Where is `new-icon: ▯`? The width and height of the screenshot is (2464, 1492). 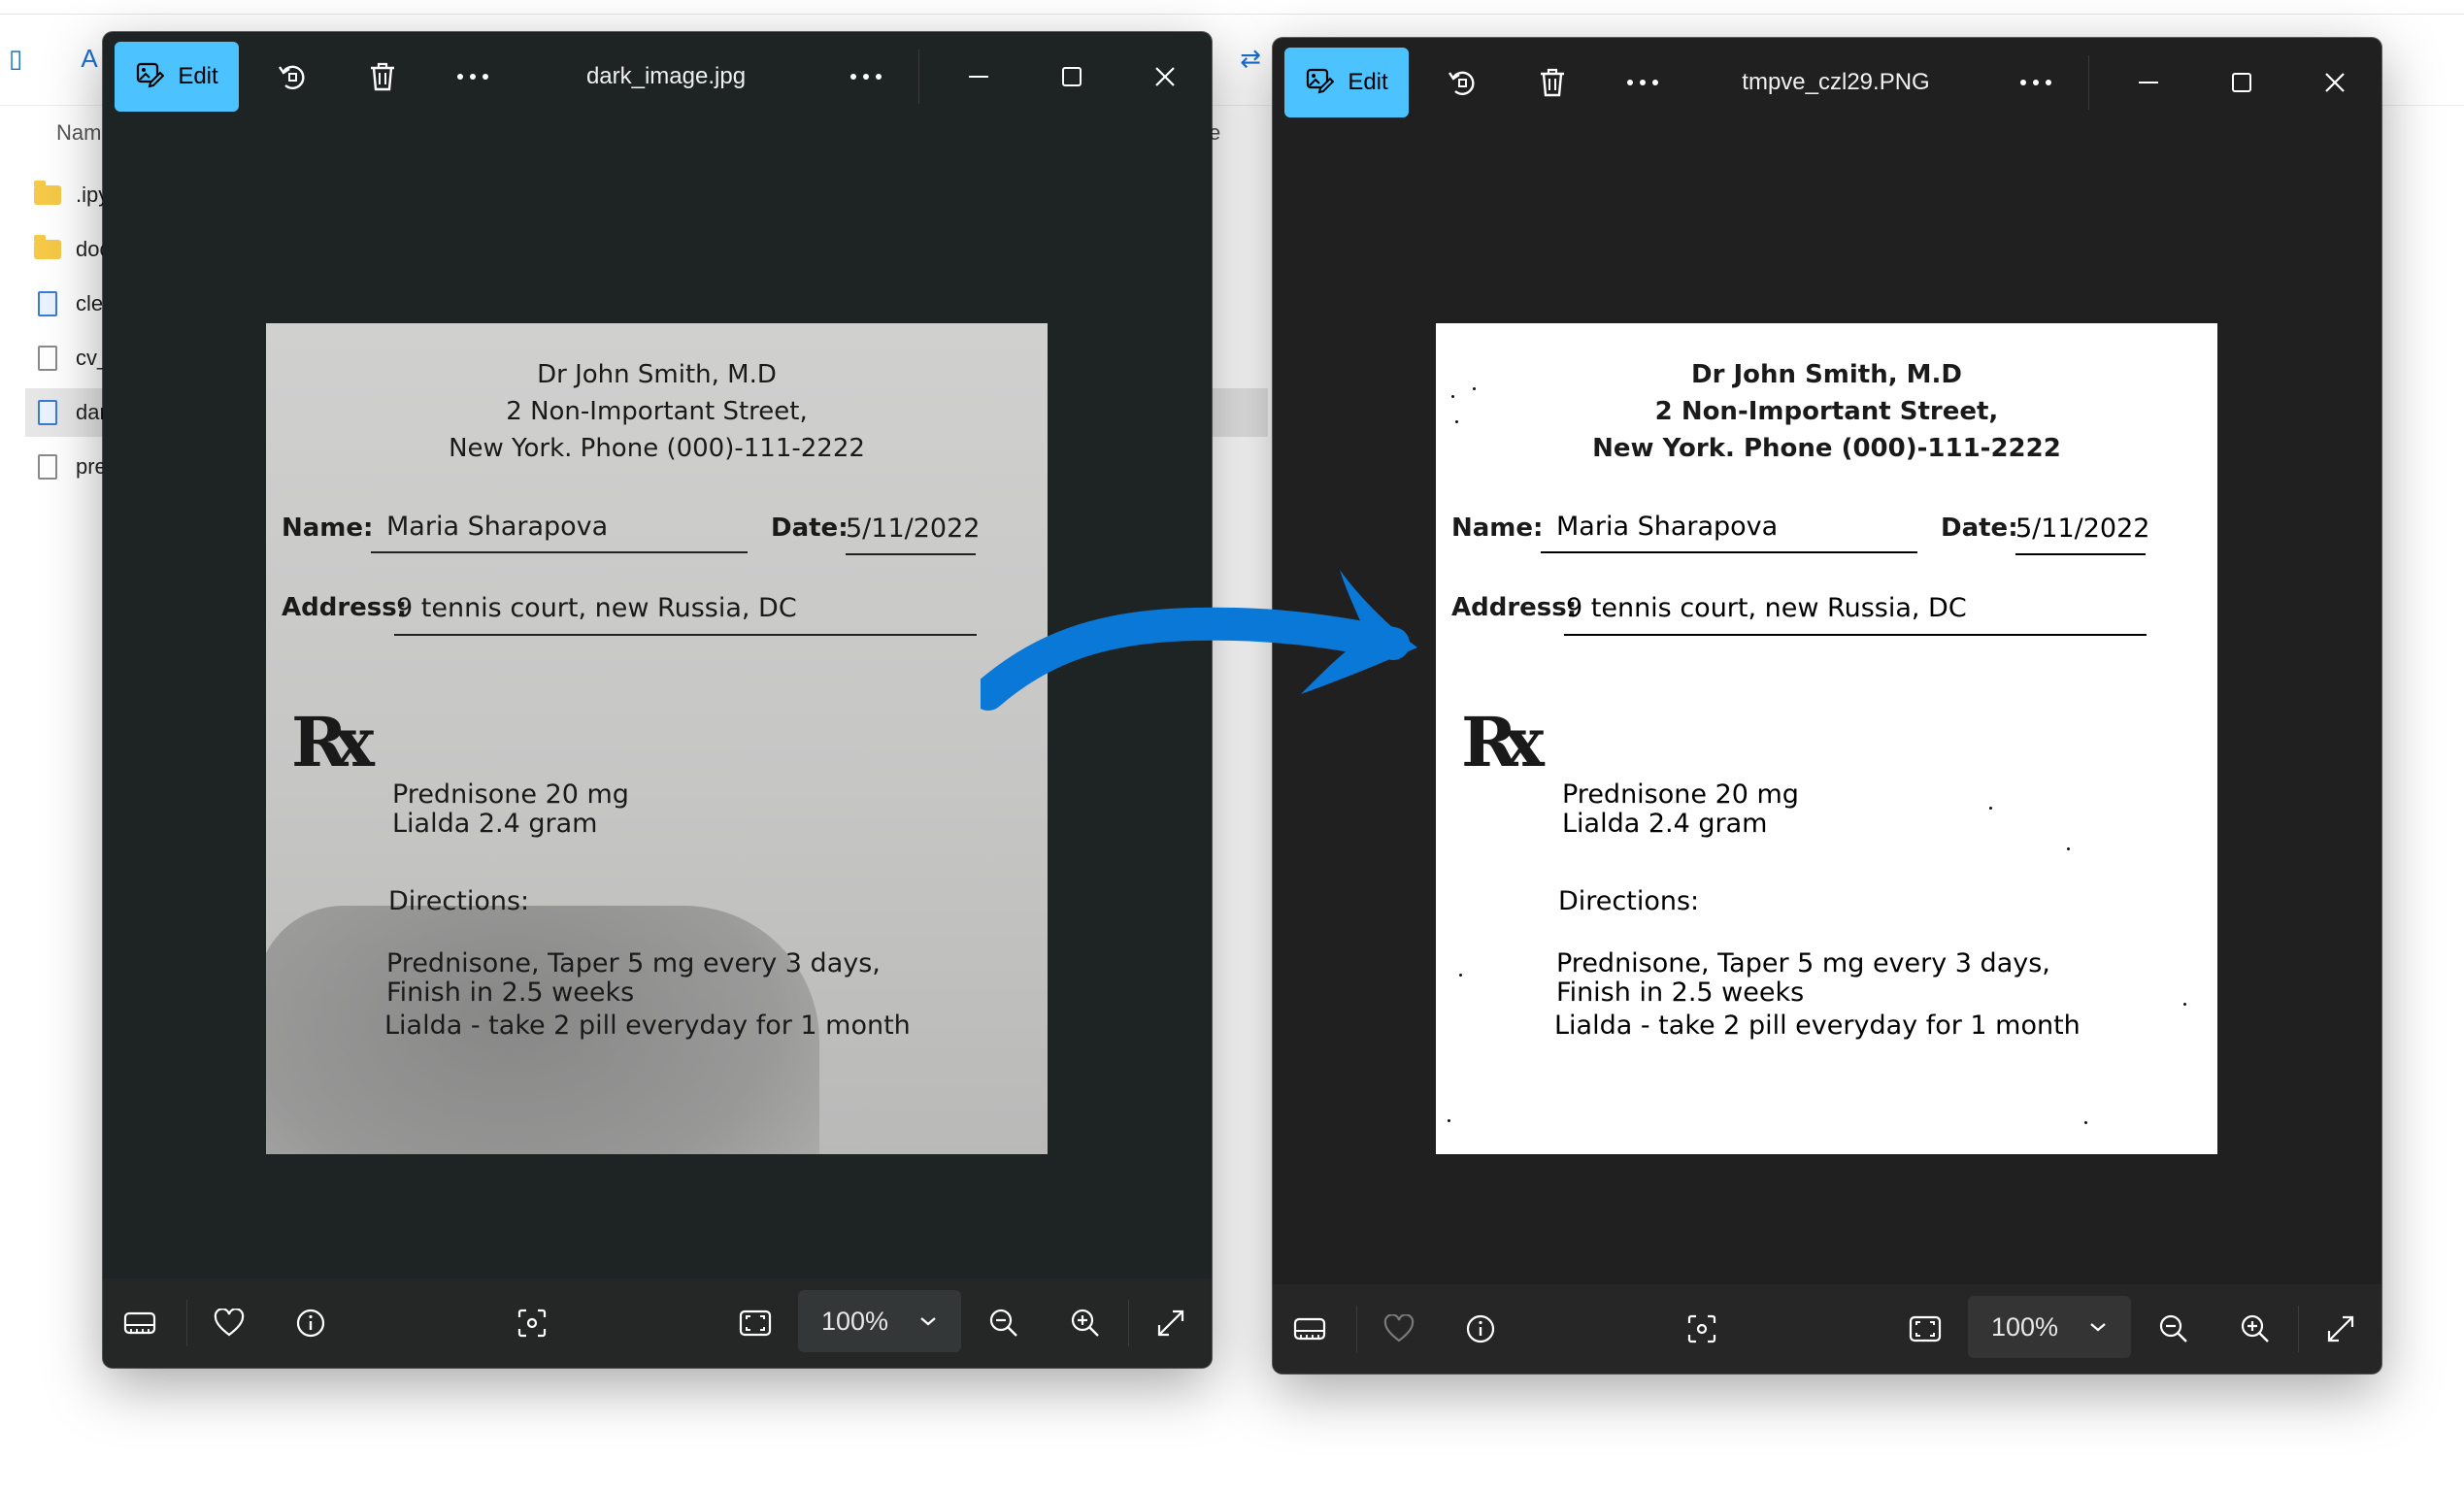
new-icon: ▯ is located at coordinates (15, 59).